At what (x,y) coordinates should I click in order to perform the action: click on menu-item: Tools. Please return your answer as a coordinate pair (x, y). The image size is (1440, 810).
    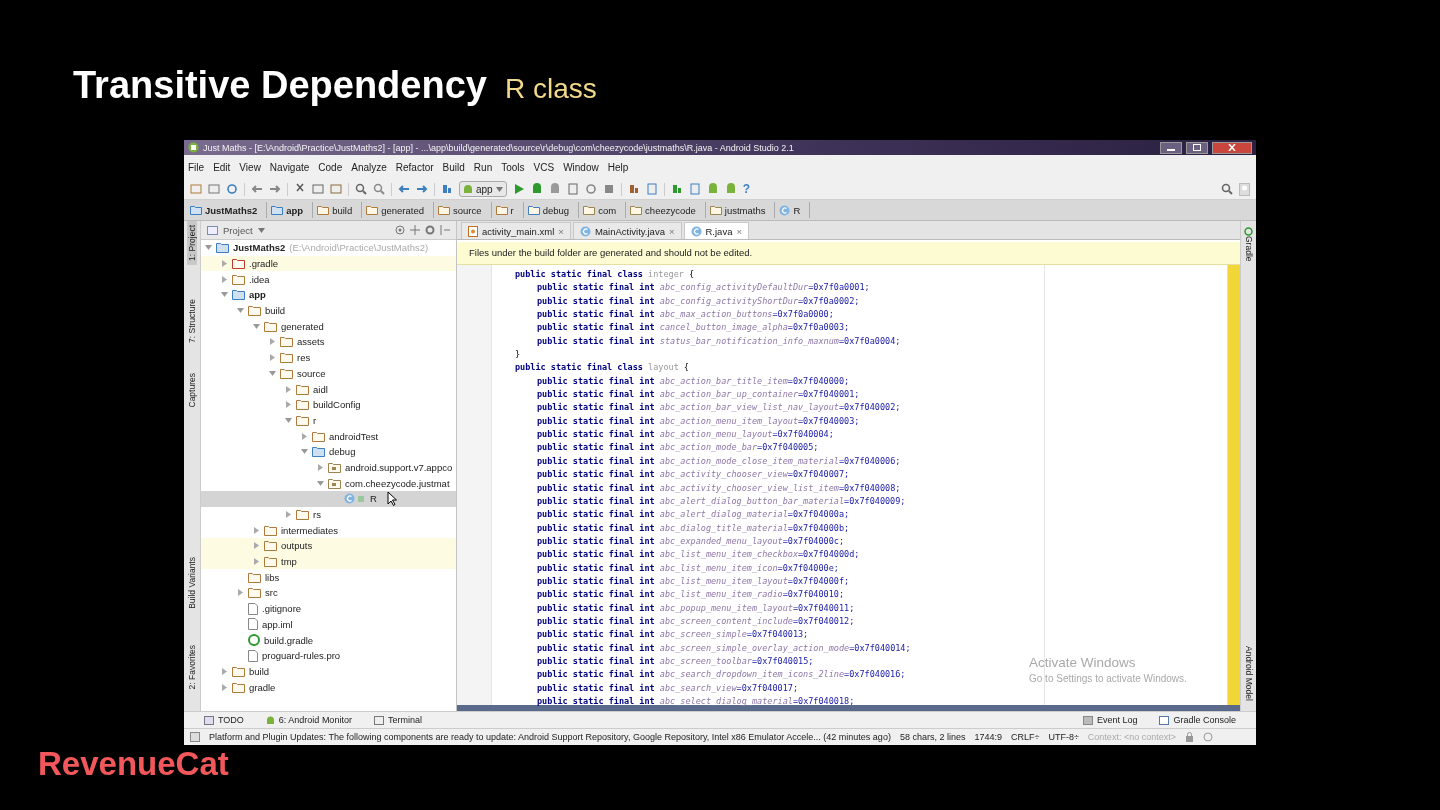
    Looking at the image, I should click on (513, 167).